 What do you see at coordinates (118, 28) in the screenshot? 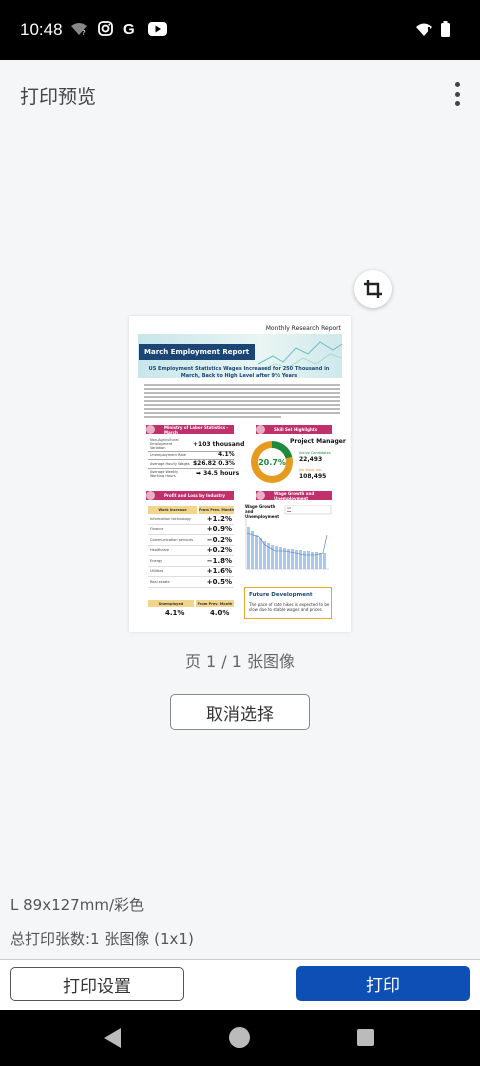
I see `notification-icons: ? G` at bounding box center [118, 28].